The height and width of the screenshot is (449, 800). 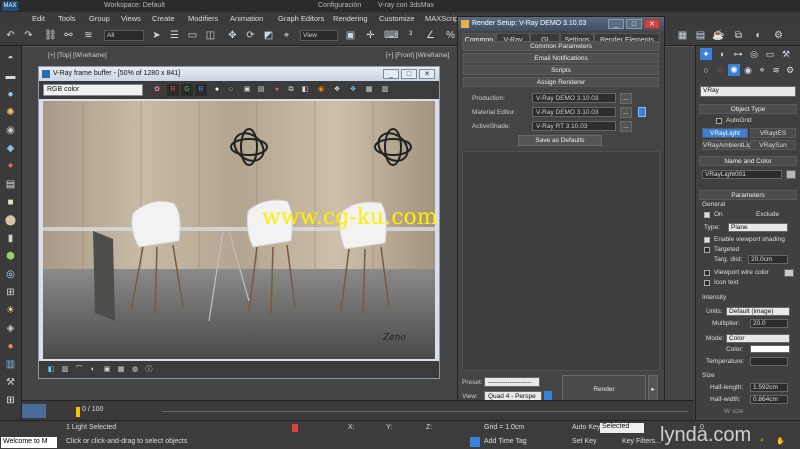 I want to click on pan-icon: ✋, so click(x=780, y=441).